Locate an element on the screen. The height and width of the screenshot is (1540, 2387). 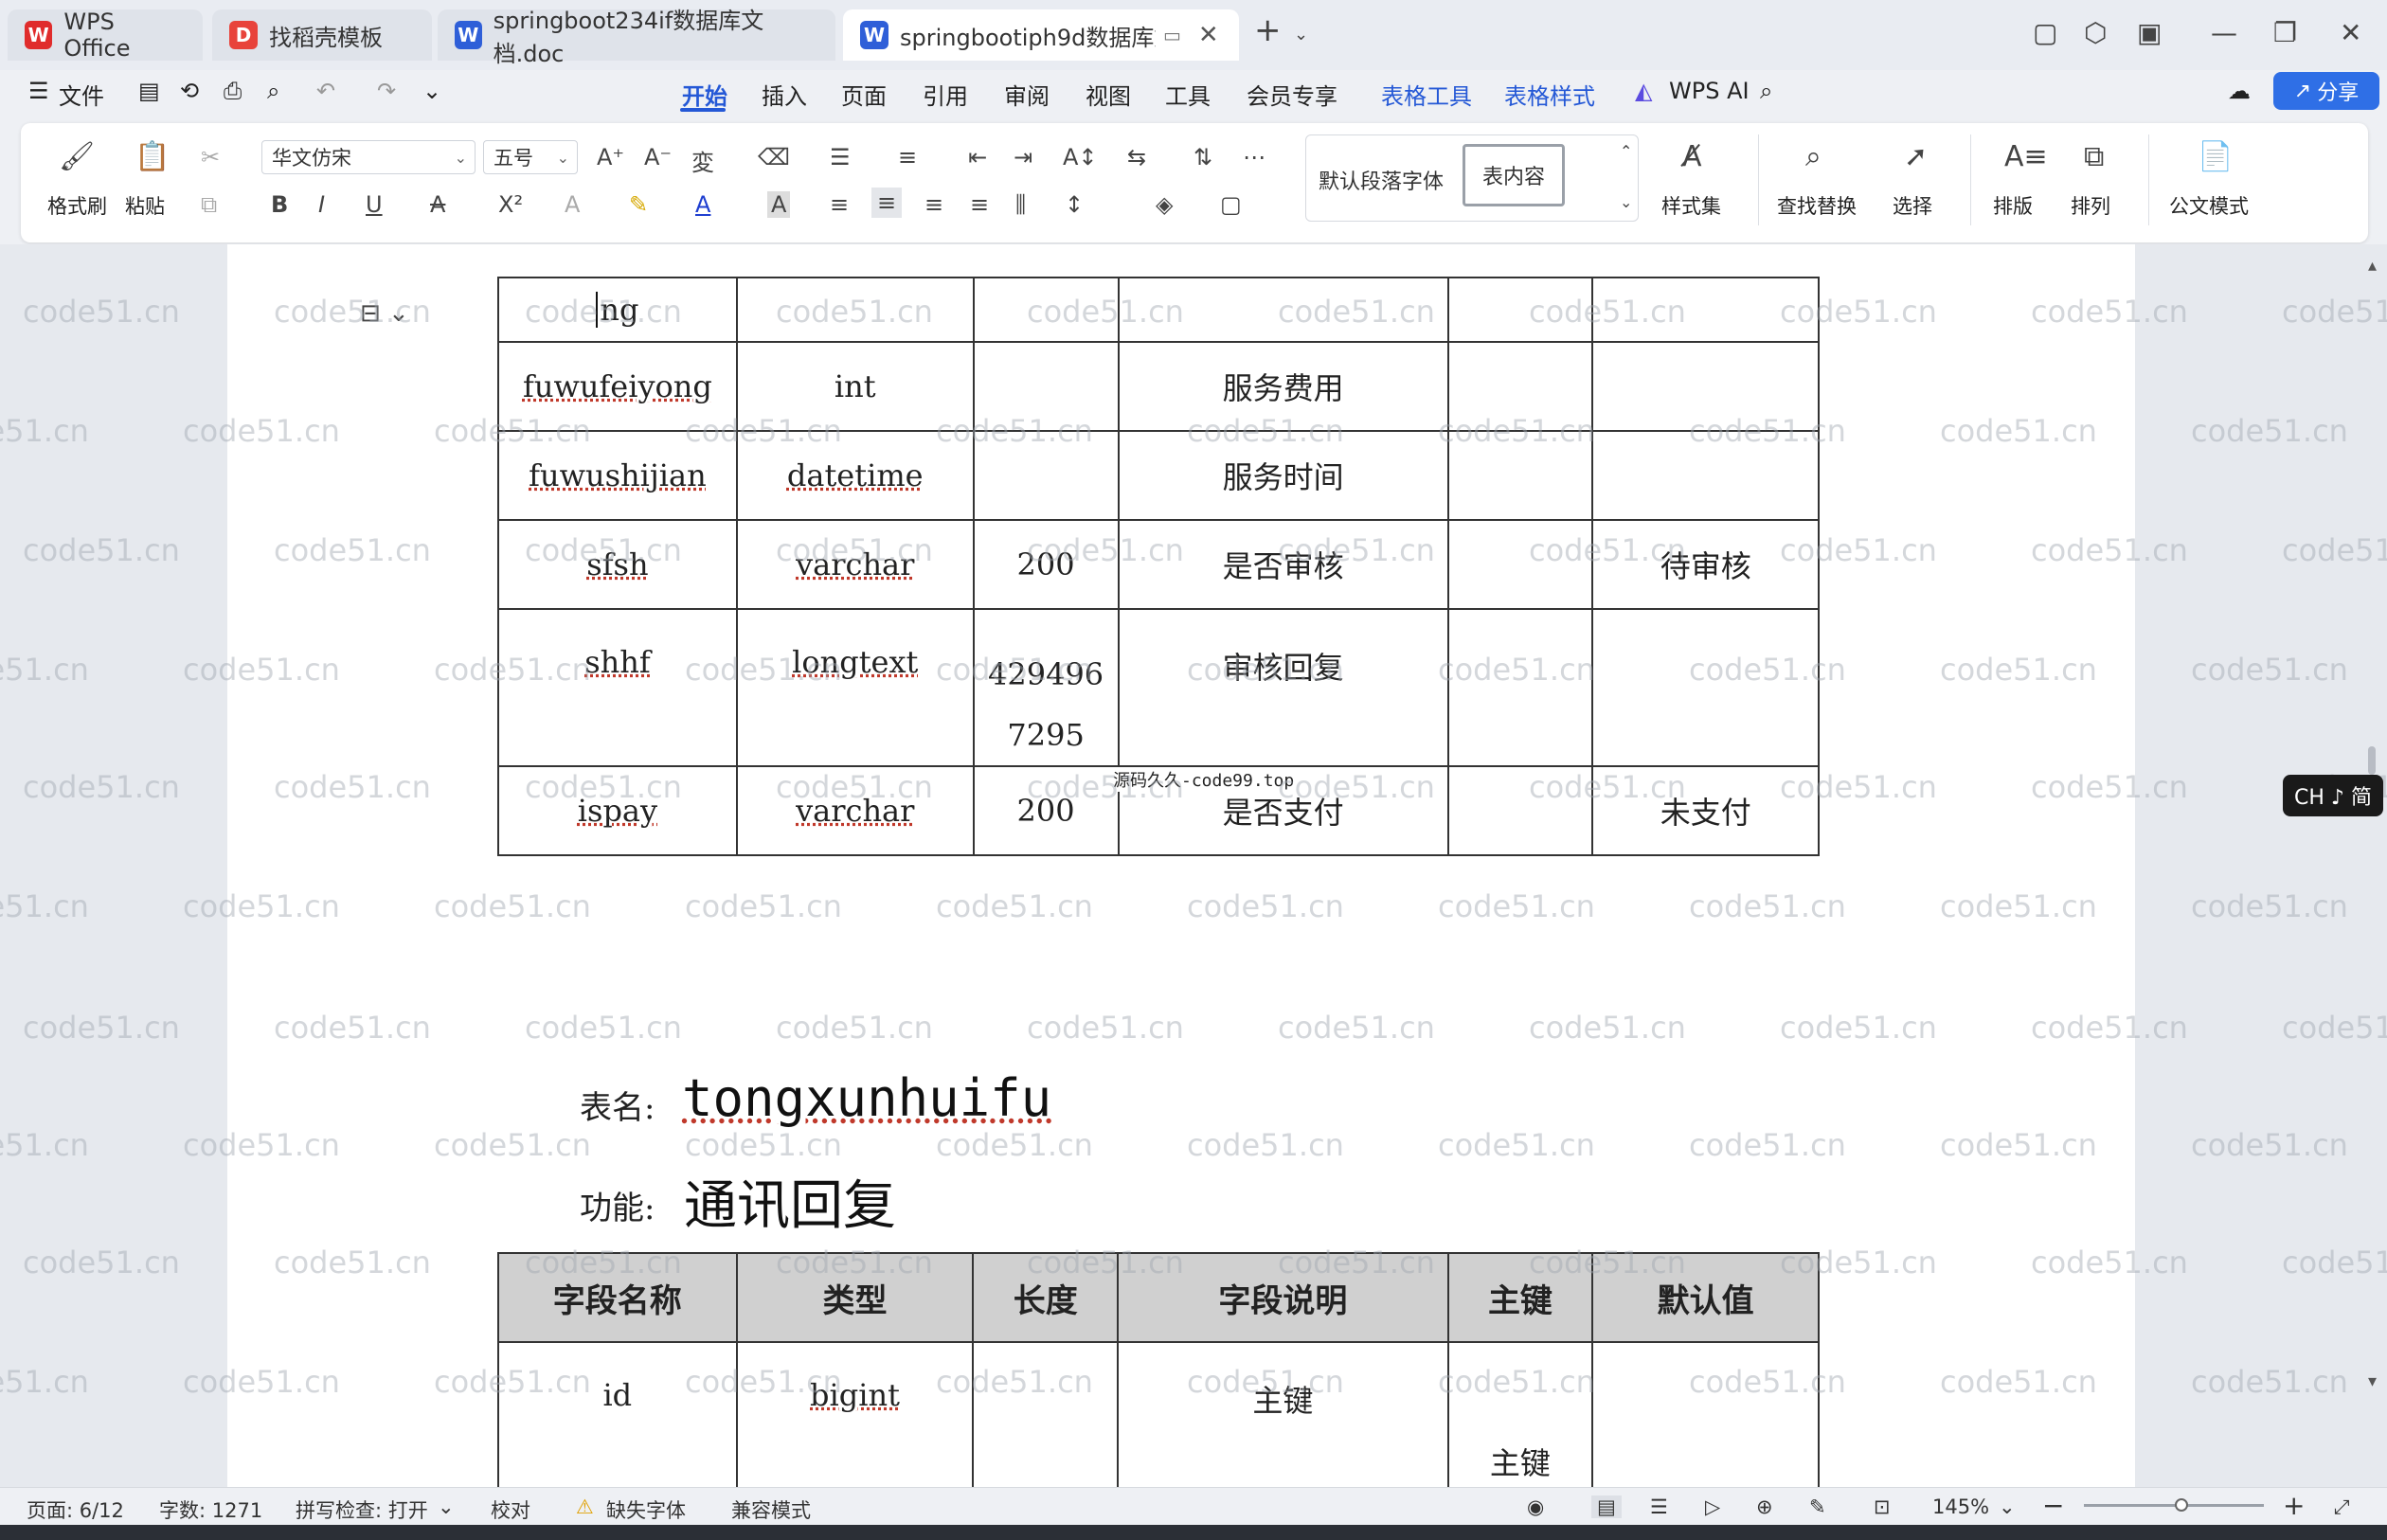
sort-icon: ⇅ is located at coordinates (1203, 157).